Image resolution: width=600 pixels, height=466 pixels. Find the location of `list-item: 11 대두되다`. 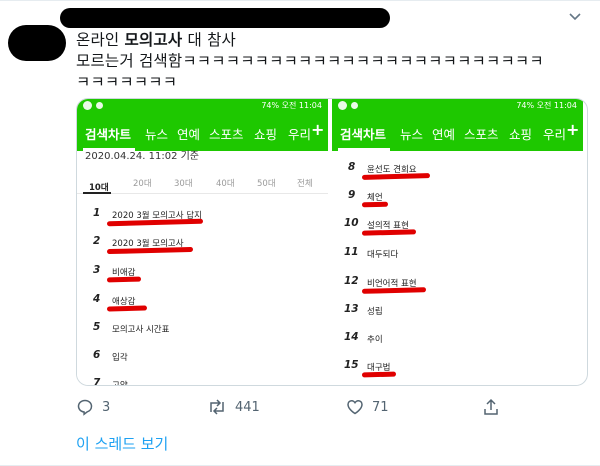

list-item: 11 대두되다 is located at coordinates (457, 254).